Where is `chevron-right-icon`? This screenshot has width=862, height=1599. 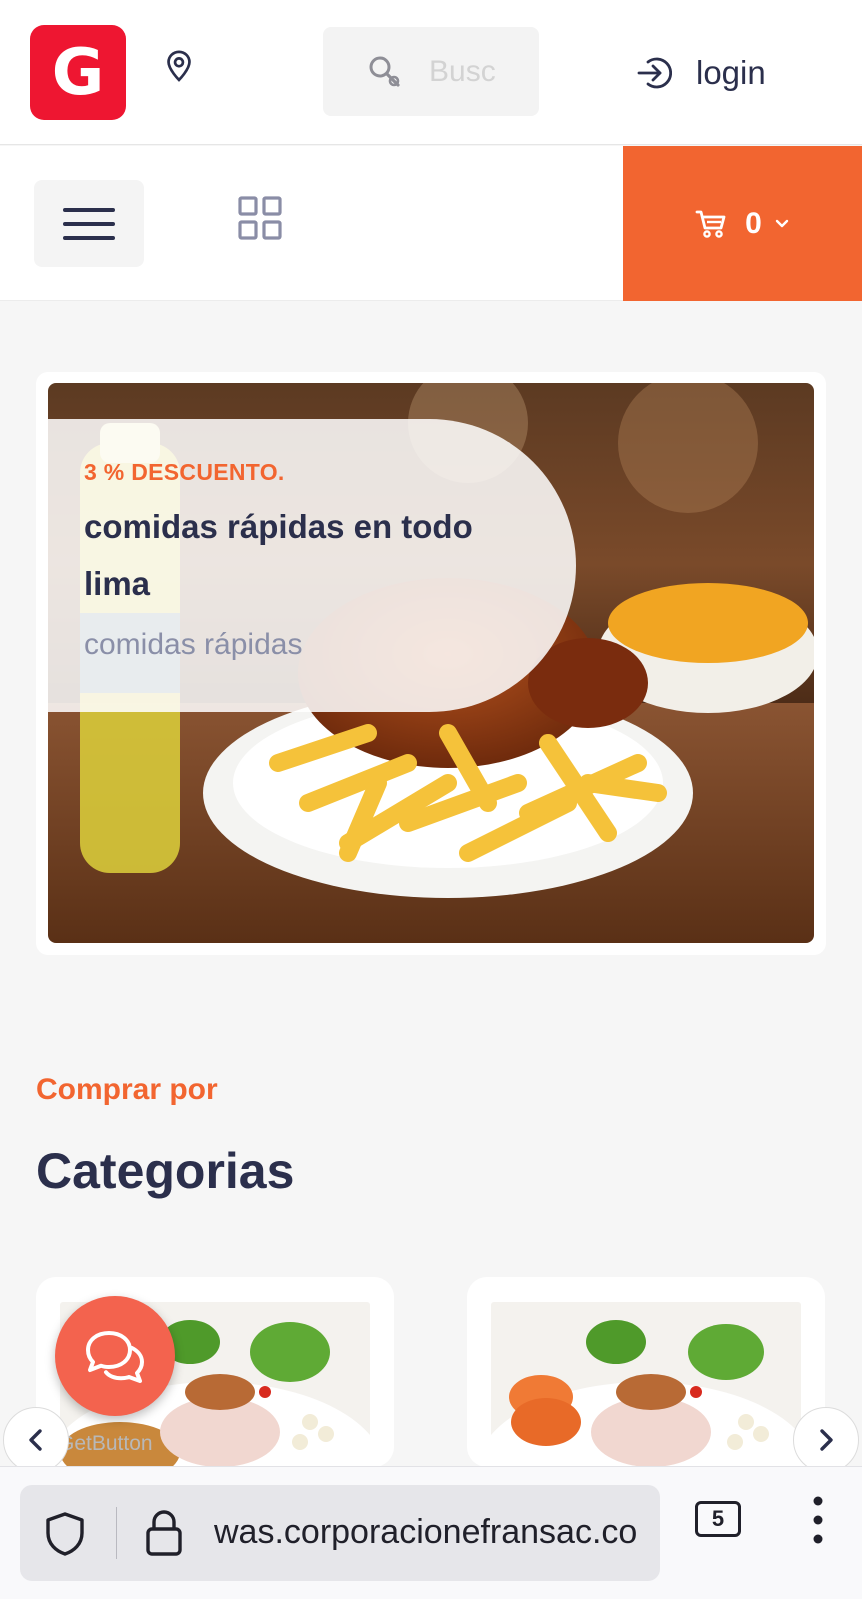 chevron-right-icon is located at coordinates (826, 1440).